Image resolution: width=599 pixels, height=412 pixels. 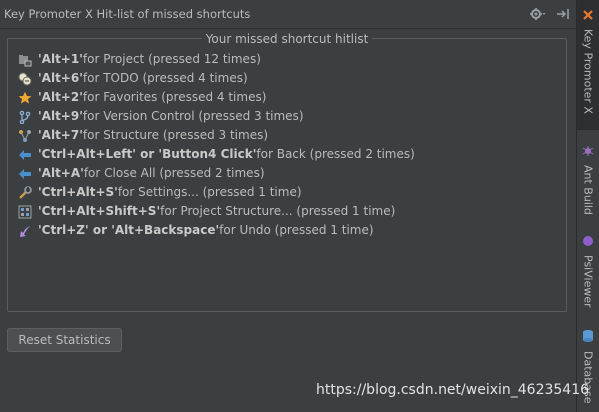 What do you see at coordinates (216, 59) in the screenshot?
I see `list-item: 'Alt+1' for Project (pressed 12 times)` at bounding box center [216, 59].